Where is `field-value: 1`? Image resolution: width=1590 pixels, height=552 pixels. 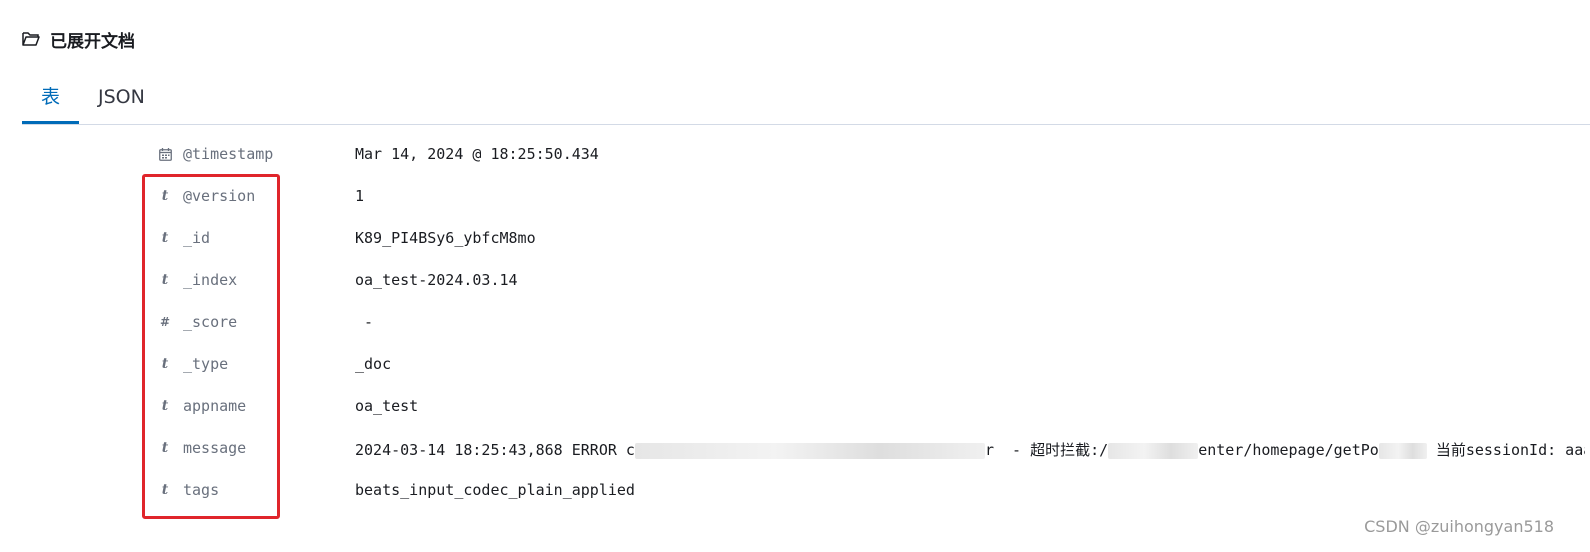
field-value: 1 is located at coordinates (360, 196).